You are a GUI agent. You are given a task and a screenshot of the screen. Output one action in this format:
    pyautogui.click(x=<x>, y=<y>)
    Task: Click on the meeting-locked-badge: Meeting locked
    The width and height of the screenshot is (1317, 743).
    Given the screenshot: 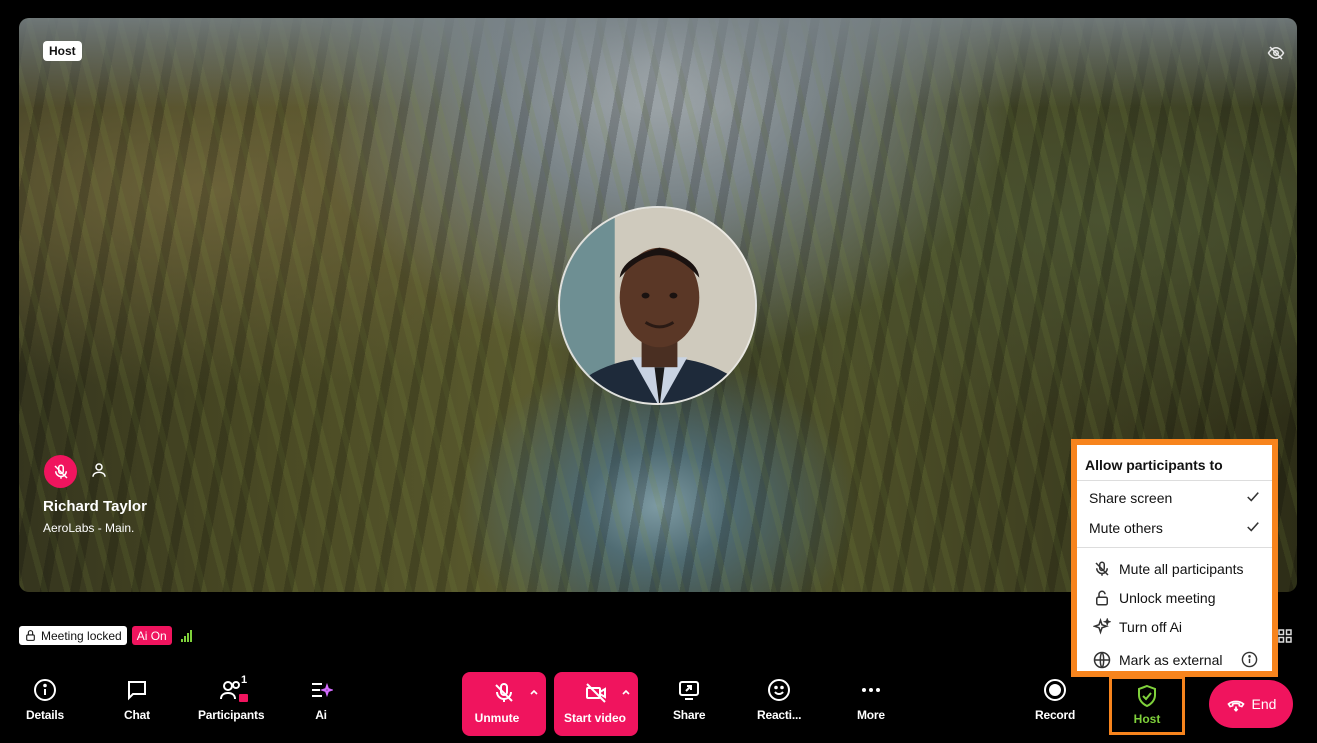 What is the action you would take?
    pyautogui.click(x=73, y=635)
    